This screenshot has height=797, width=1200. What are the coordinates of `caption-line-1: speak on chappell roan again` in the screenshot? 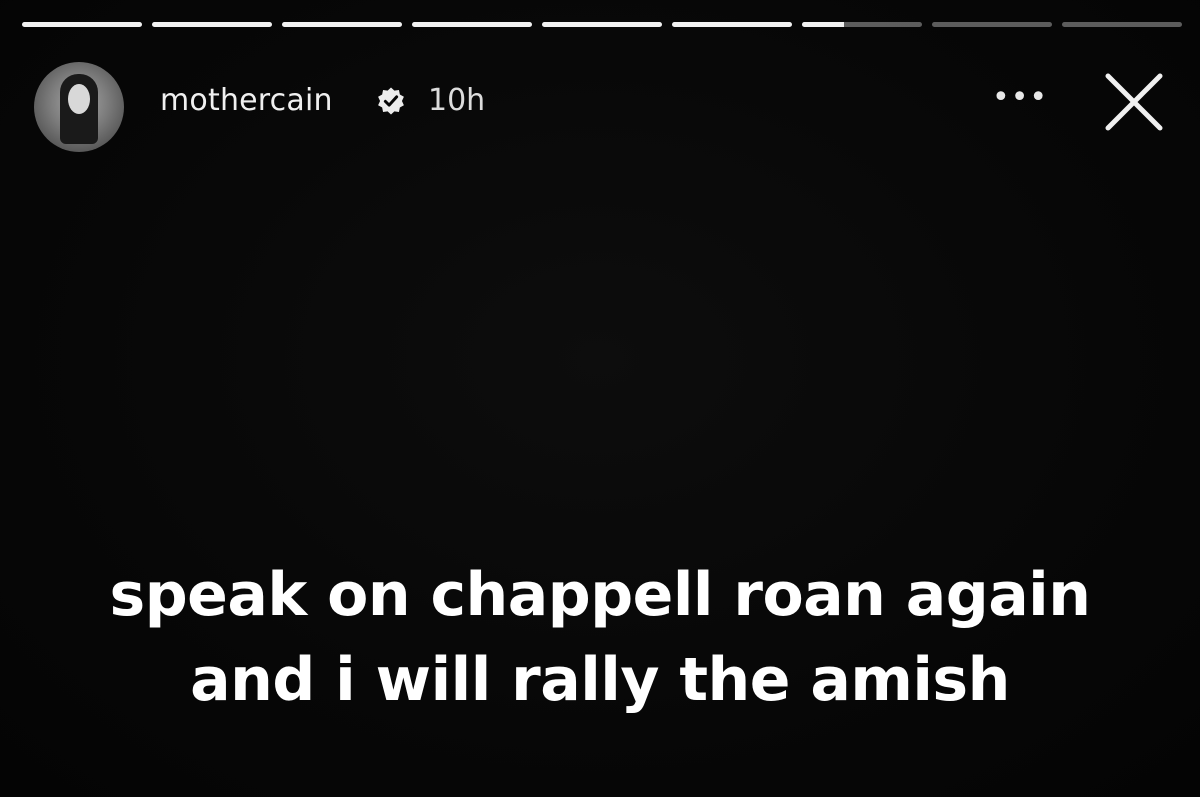 It's located at (600, 595).